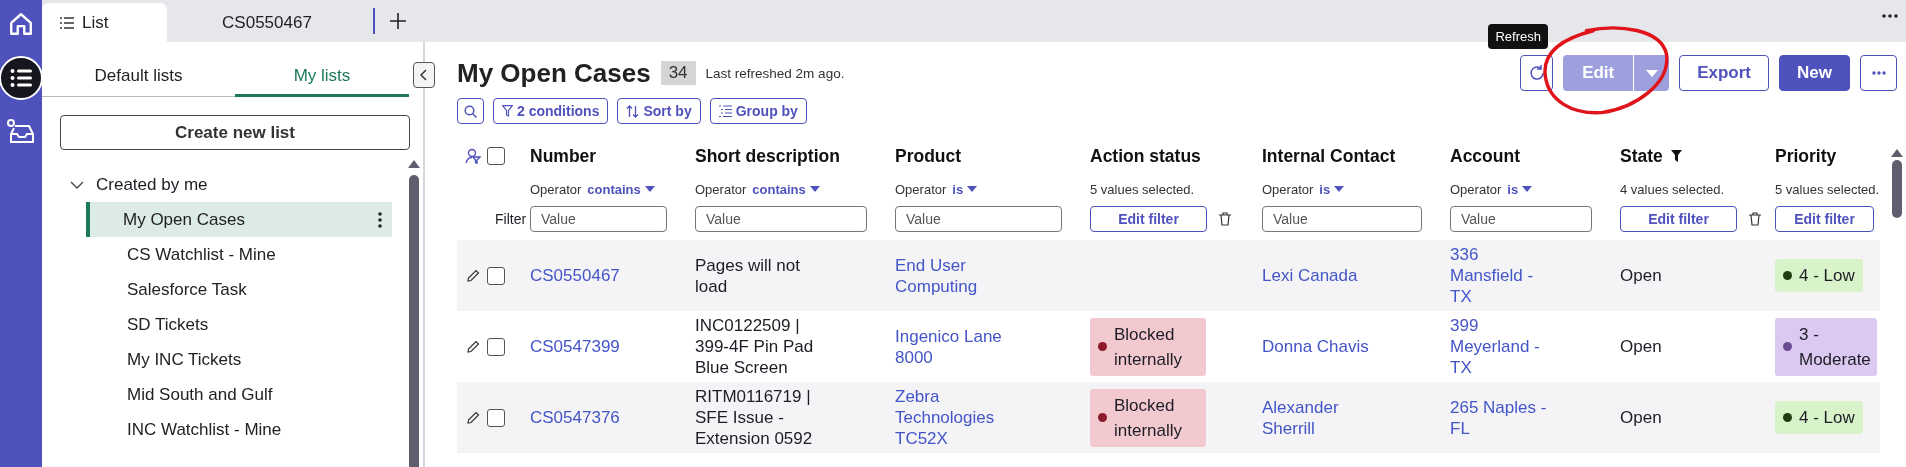 The width and height of the screenshot is (1906, 467). Describe the element at coordinates (965, 275) in the screenshot. I see `table-link: End User Computing` at that location.